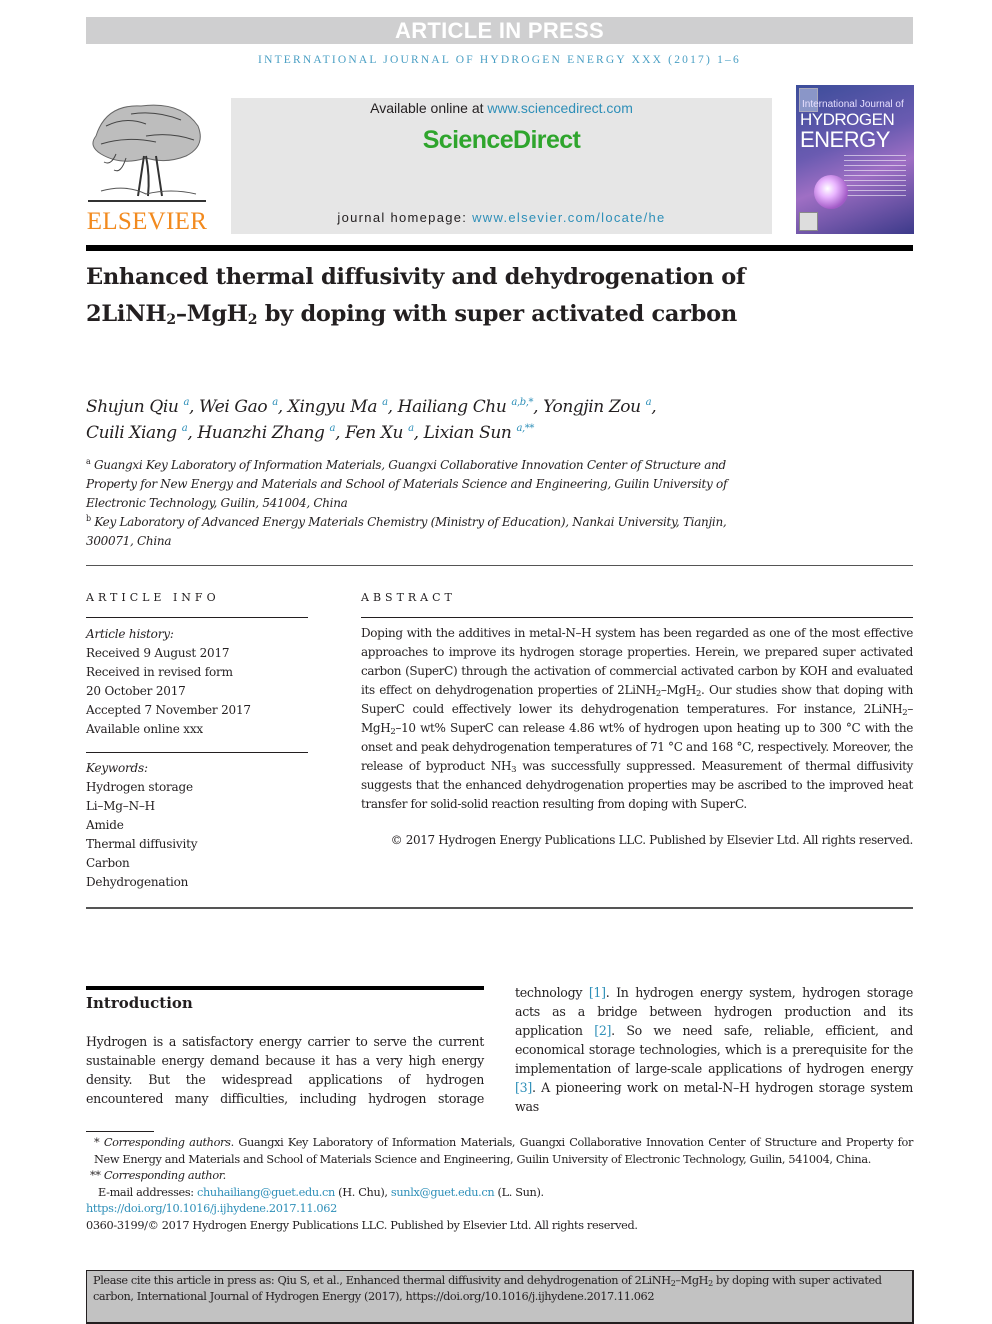 The width and height of the screenshot is (992, 1324). Describe the element at coordinates (362, 1192) in the screenshot. I see `email-owner: (H. Chu),` at that location.